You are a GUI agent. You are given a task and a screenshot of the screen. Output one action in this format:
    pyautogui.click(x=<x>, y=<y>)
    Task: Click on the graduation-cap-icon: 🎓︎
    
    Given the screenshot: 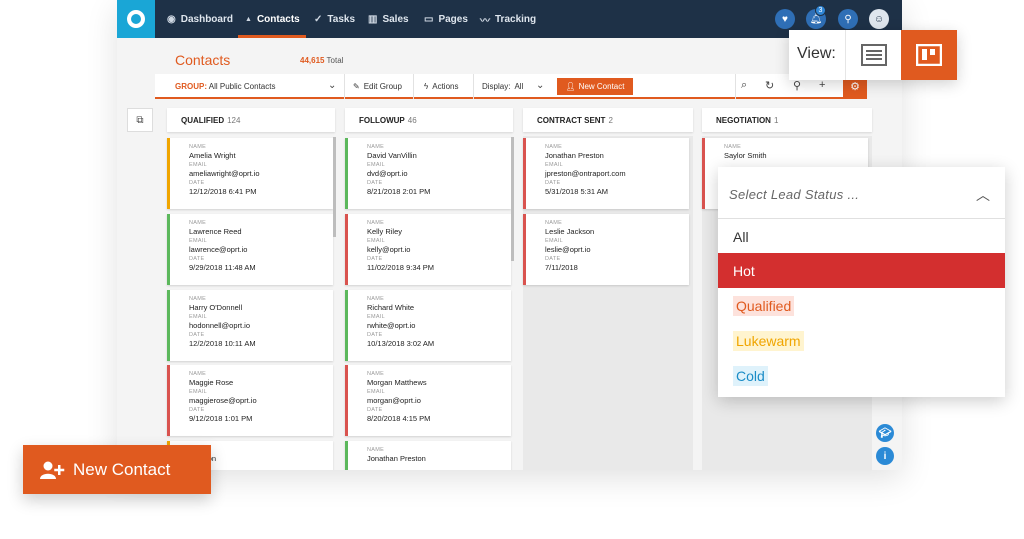 What is the action you would take?
    pyautogui.click(x=885, y=433)
    